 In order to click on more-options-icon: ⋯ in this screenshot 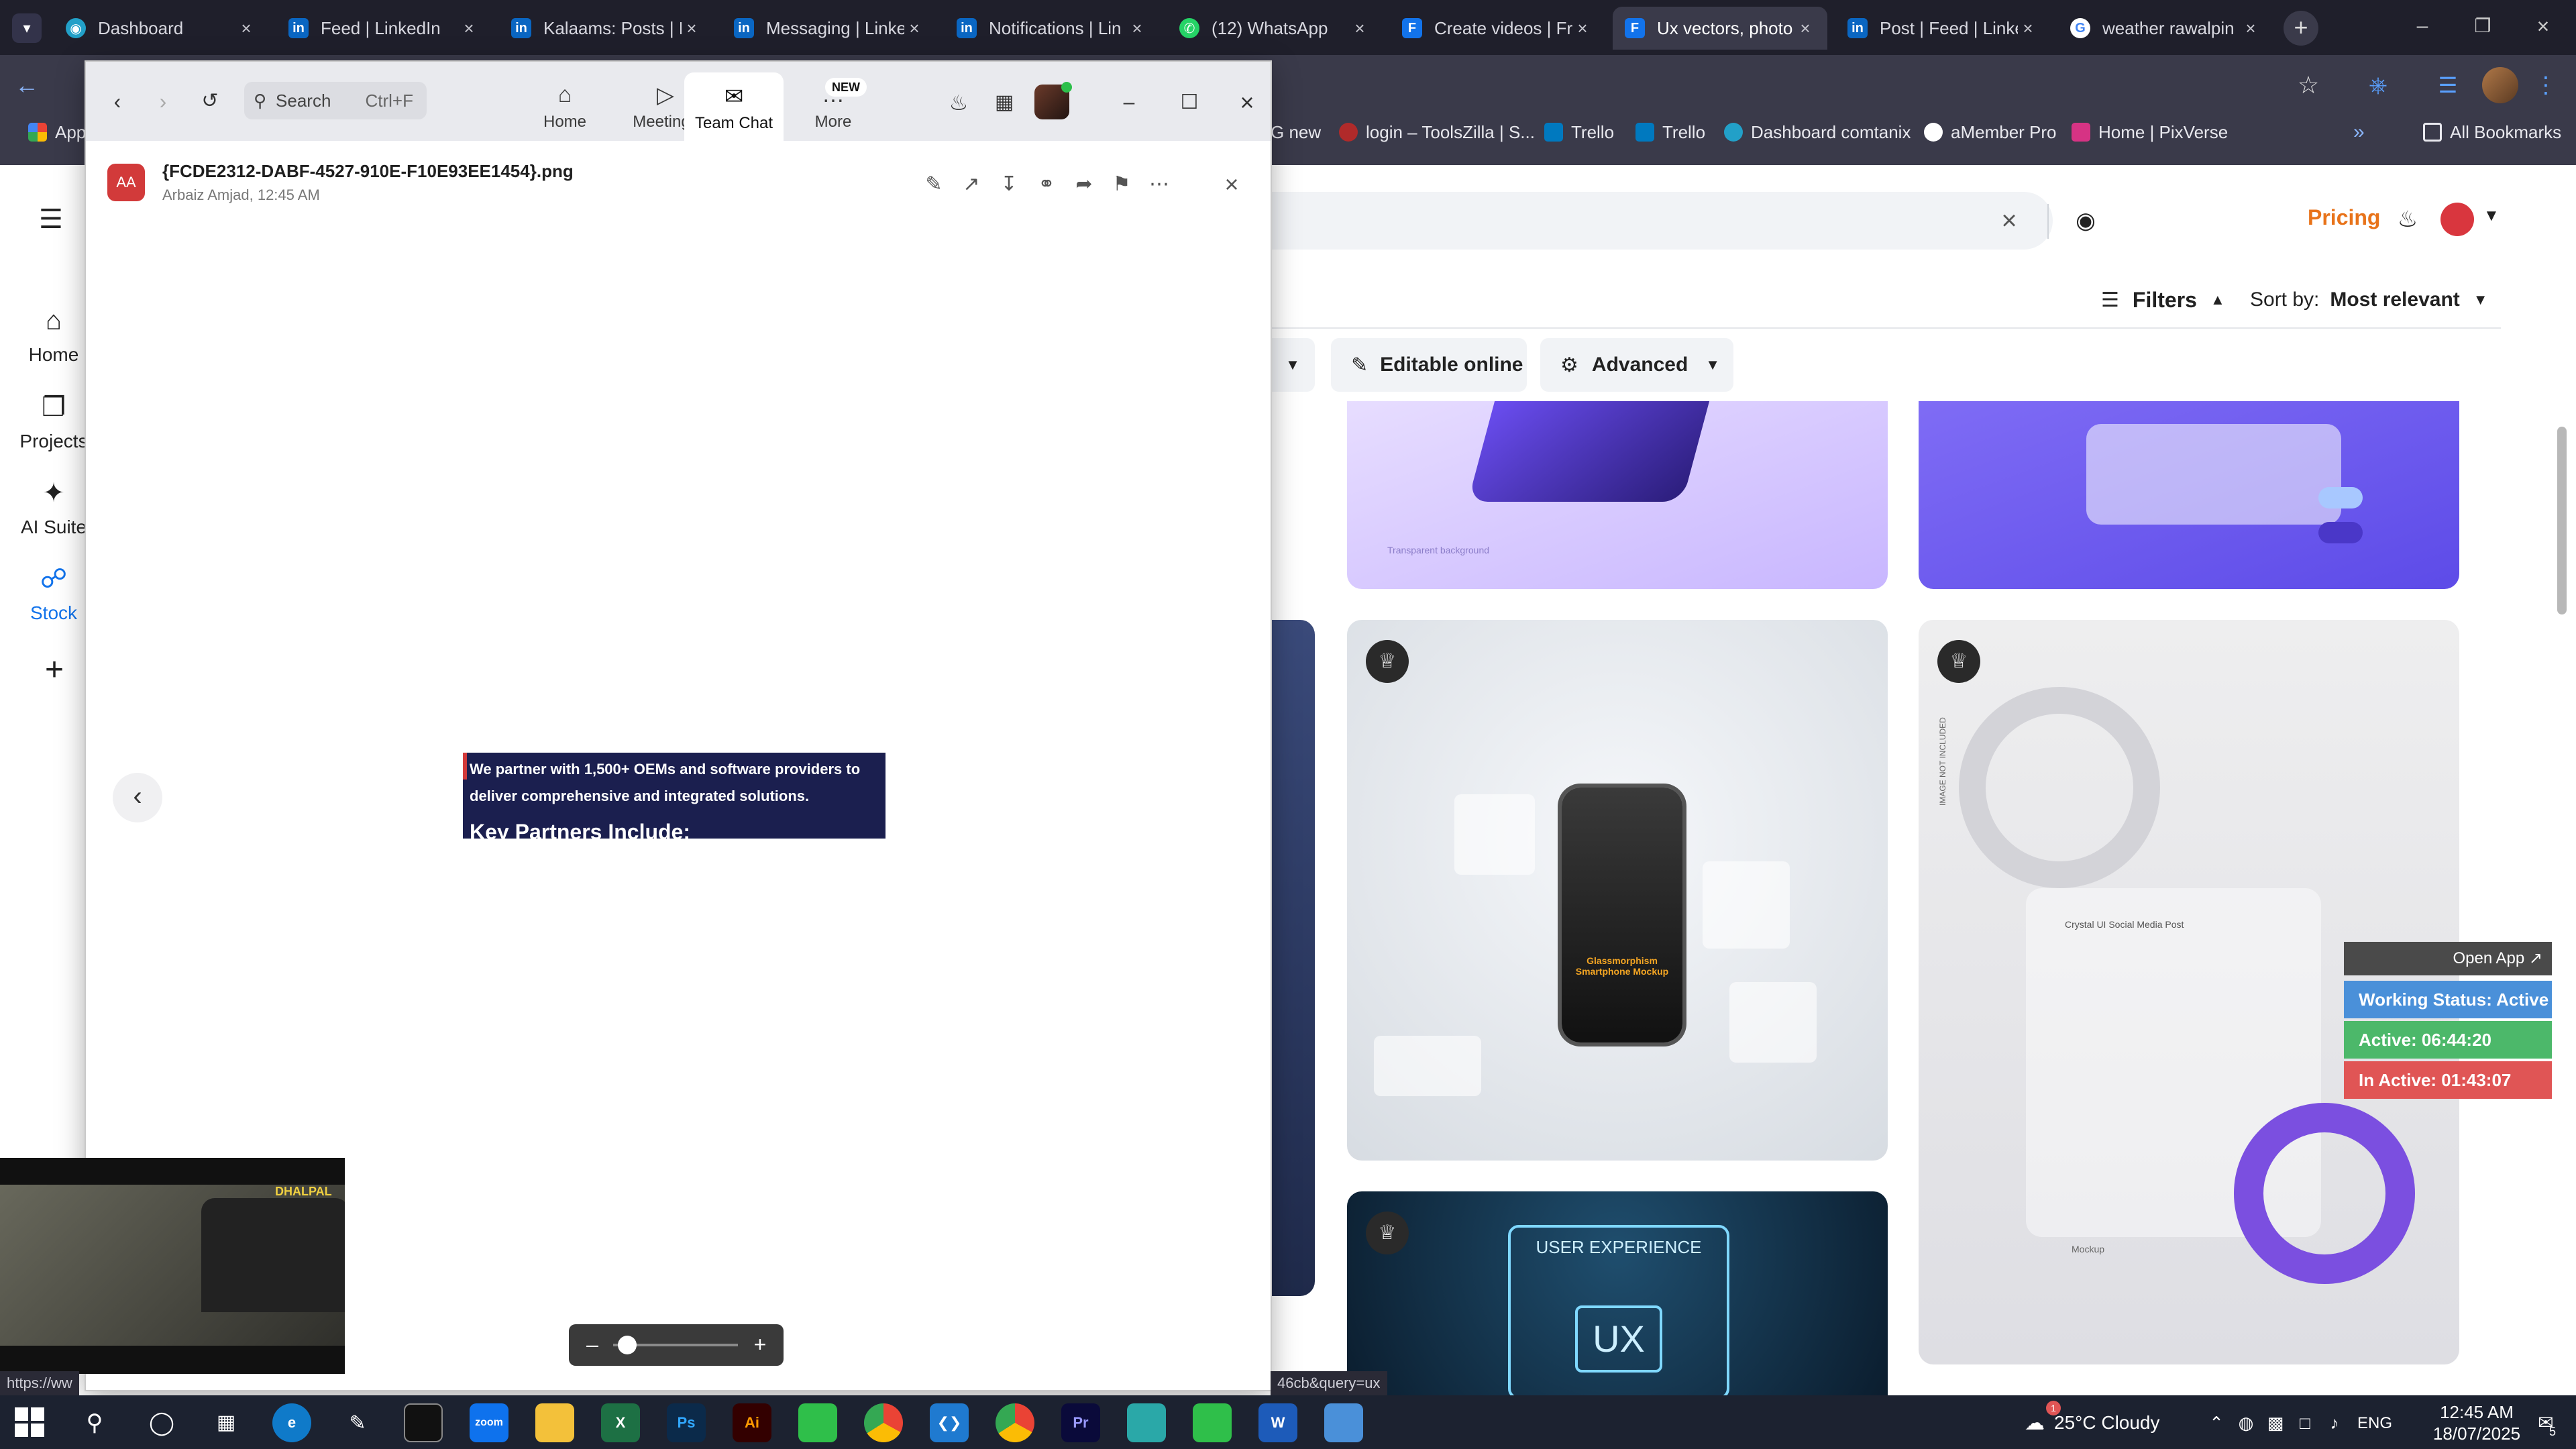, I will do `click(1159, 184)`.